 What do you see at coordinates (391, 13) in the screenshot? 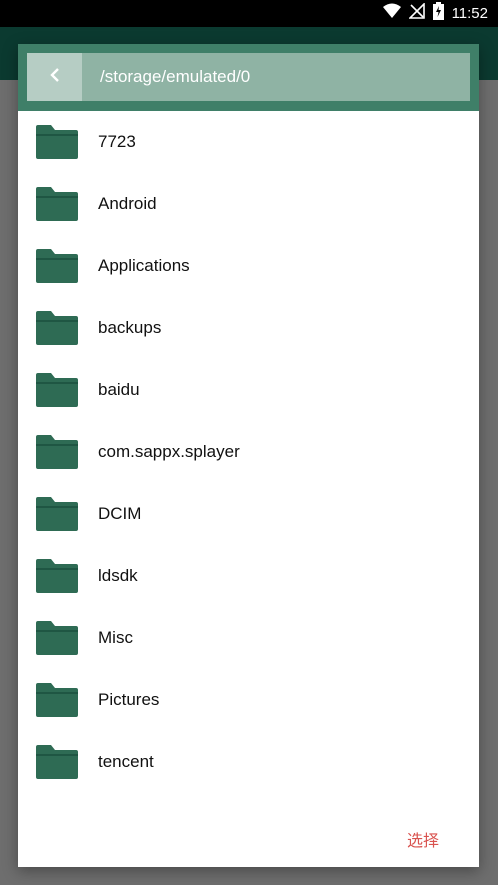
I see `wifi-icon` at bounding box center [391, 13].